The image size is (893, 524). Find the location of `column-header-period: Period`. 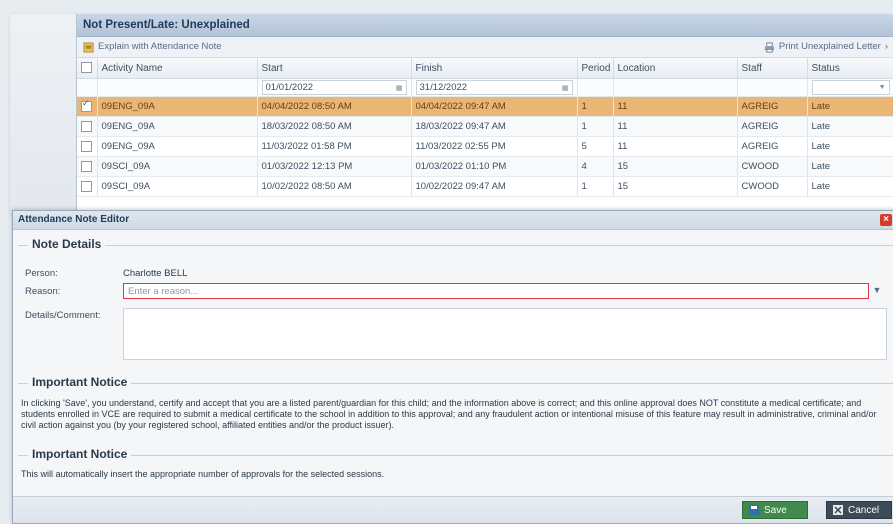

column-header-period: Period is located at coordinates (595, 68).